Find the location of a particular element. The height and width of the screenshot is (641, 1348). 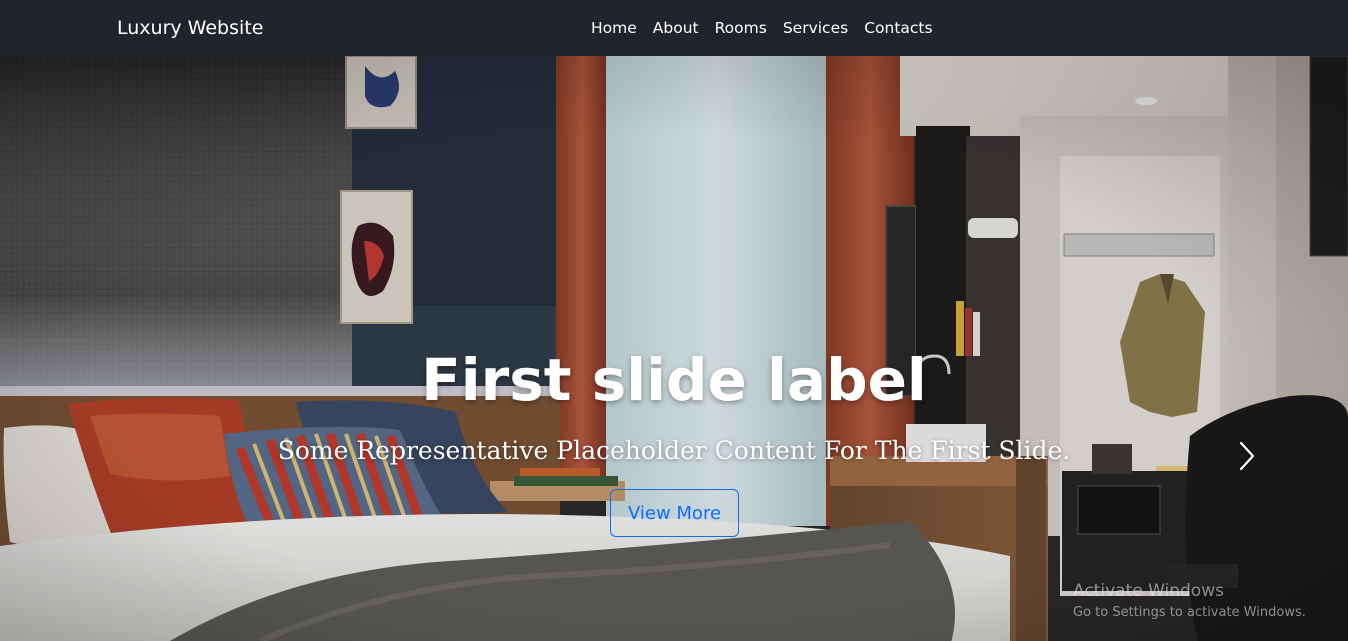

watermark-title: Activate Windows is located at coordinates (1148, 591).